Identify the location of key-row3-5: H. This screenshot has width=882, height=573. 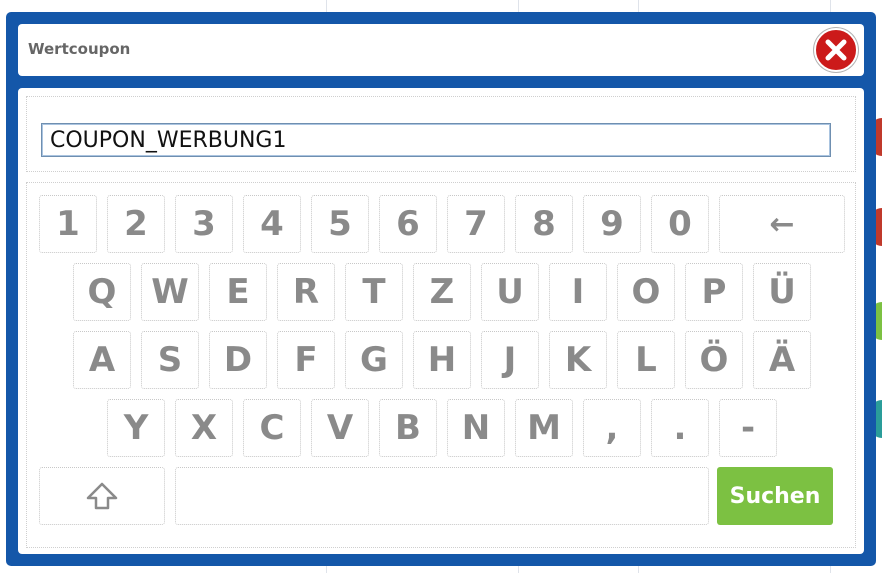
(442, 360).